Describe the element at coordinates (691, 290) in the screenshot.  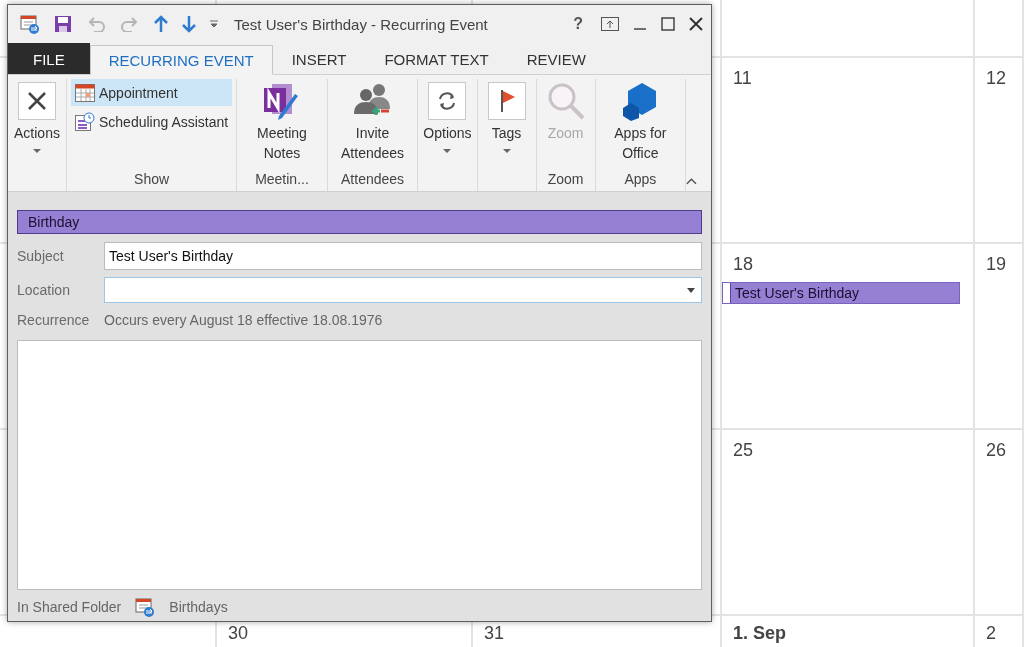
I see `dropdown-arrow-icon` at that location.